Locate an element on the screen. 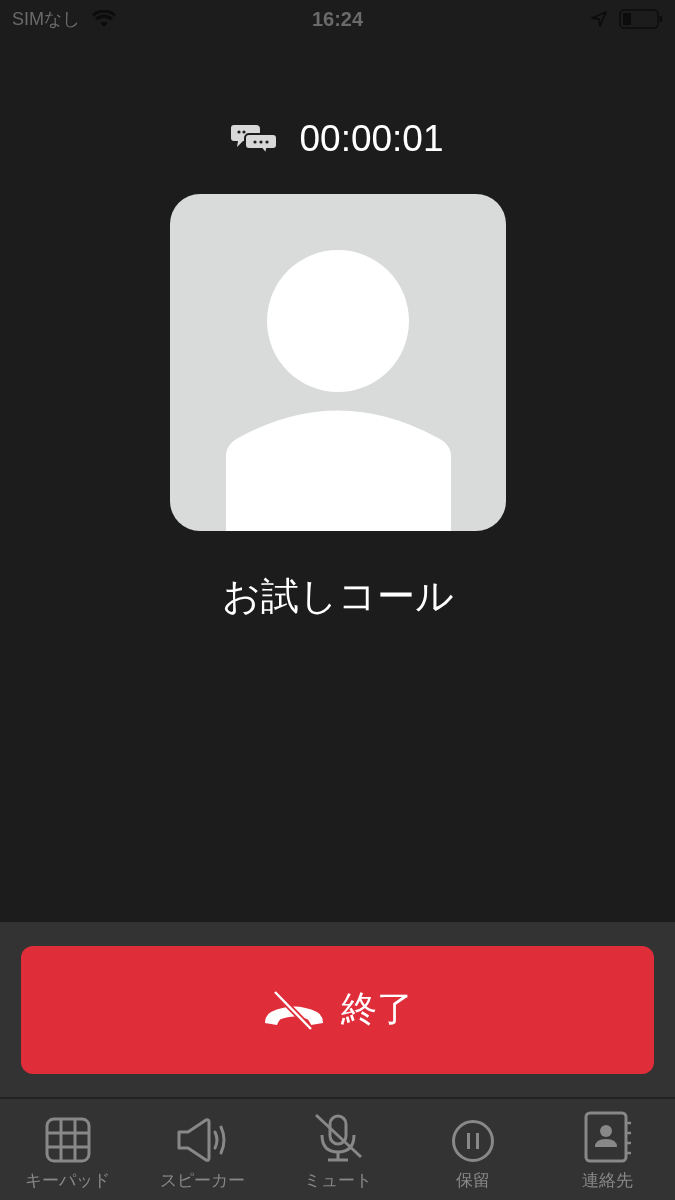 The image size is (675, 1200). hang-up-icon is located at coordinates (293, 1009).